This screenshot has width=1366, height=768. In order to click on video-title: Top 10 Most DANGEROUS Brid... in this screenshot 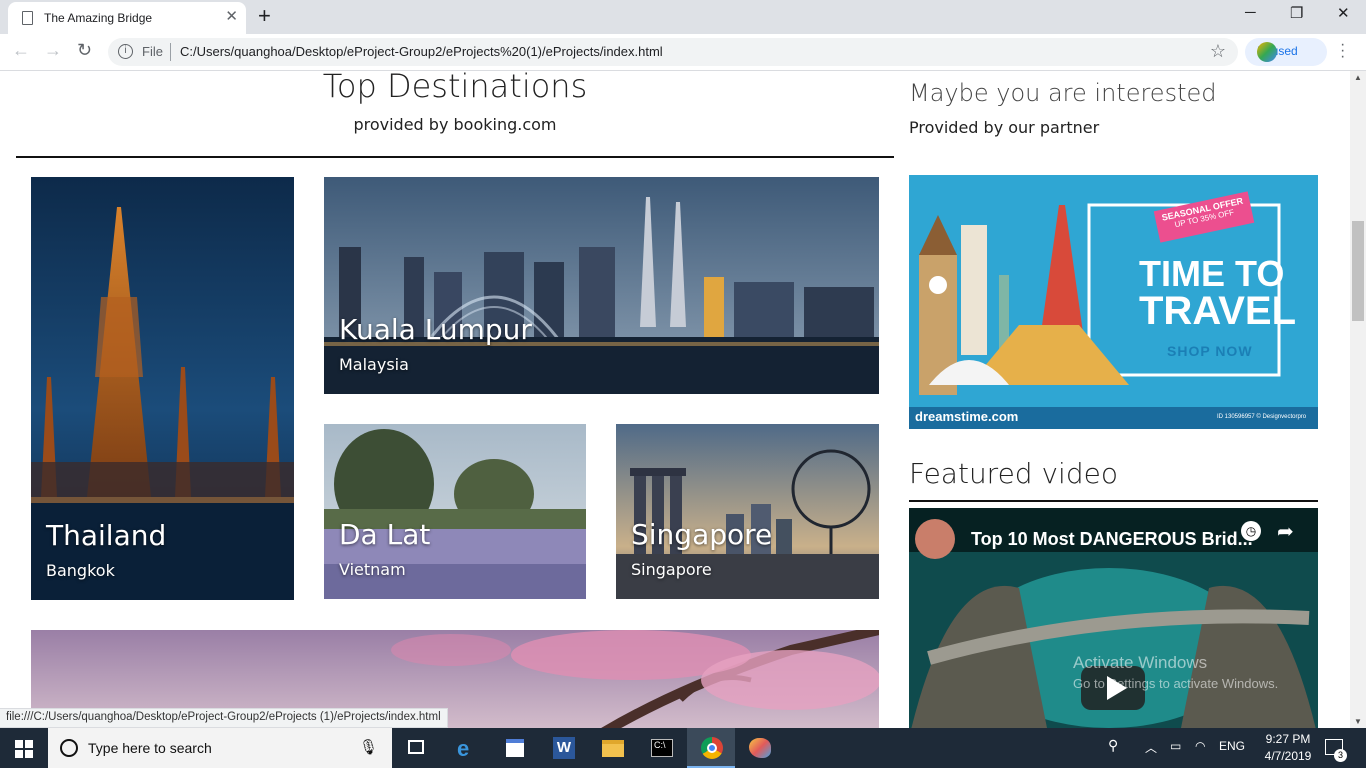, I will do `click(1112, 539)`.